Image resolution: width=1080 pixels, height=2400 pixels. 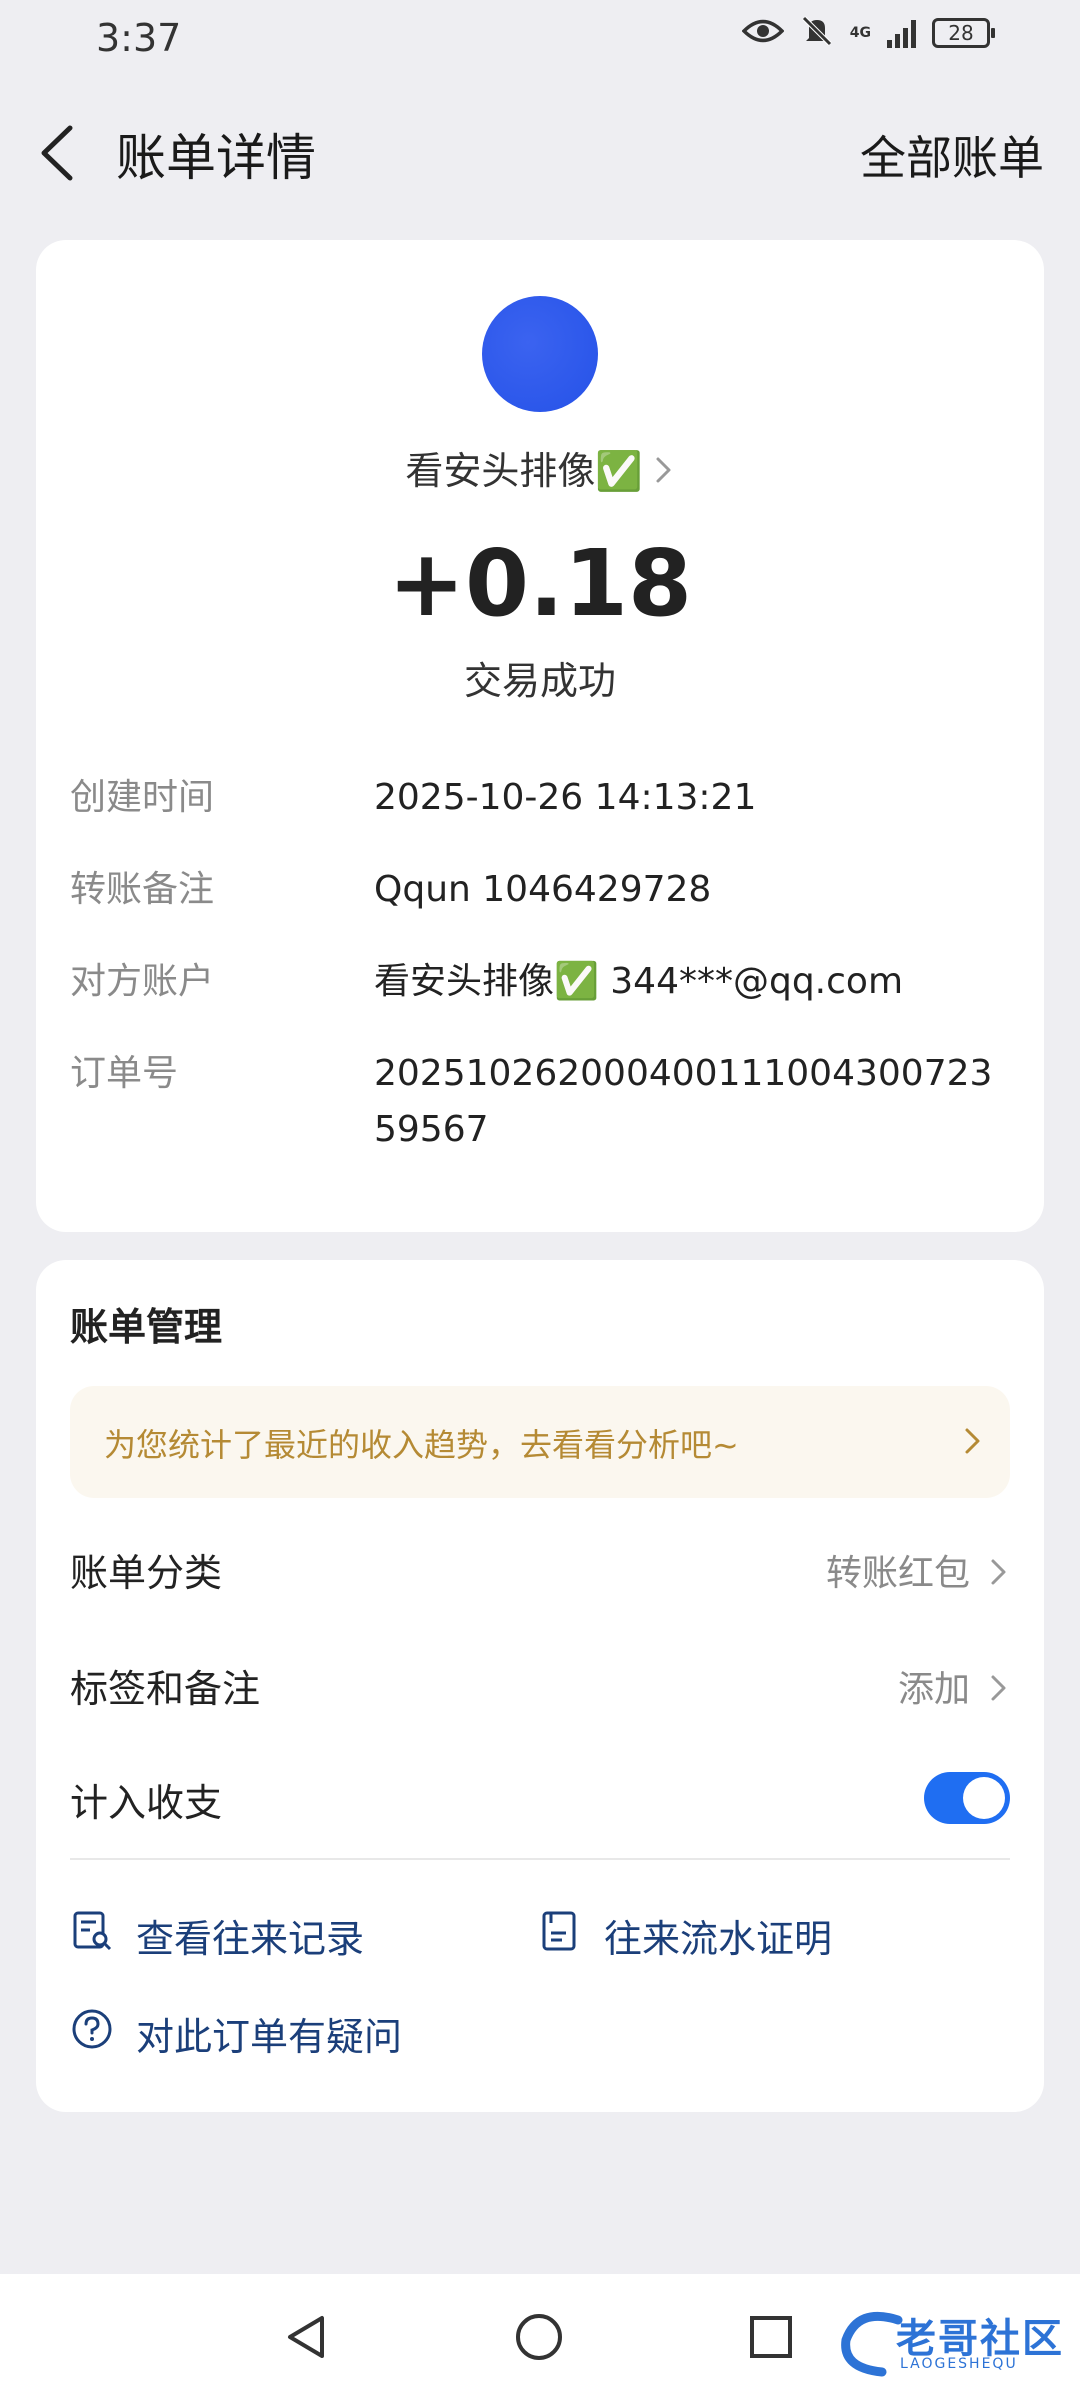 I want to click on detail-label: 创建时间, so click(x=142, y=797).